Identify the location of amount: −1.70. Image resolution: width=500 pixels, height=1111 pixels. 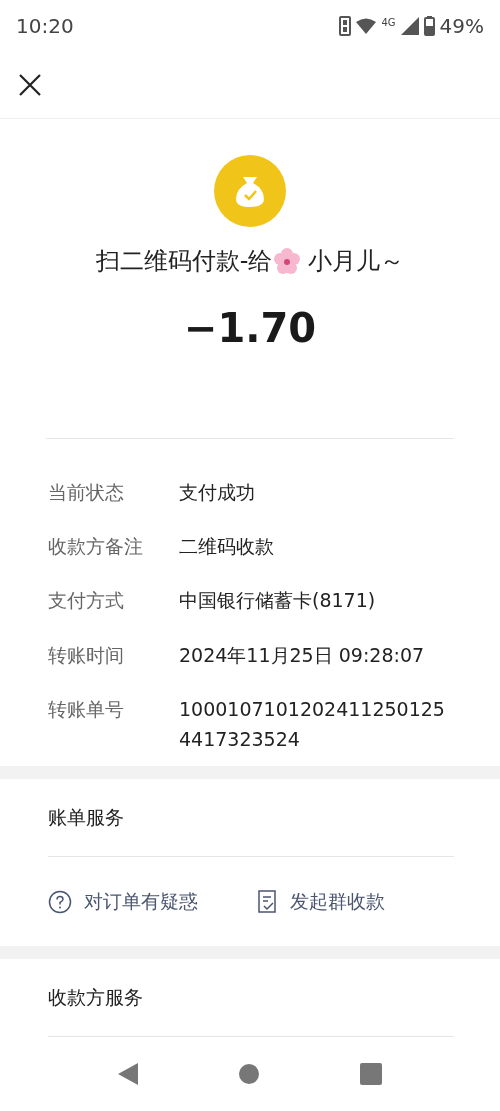
(250, 328).